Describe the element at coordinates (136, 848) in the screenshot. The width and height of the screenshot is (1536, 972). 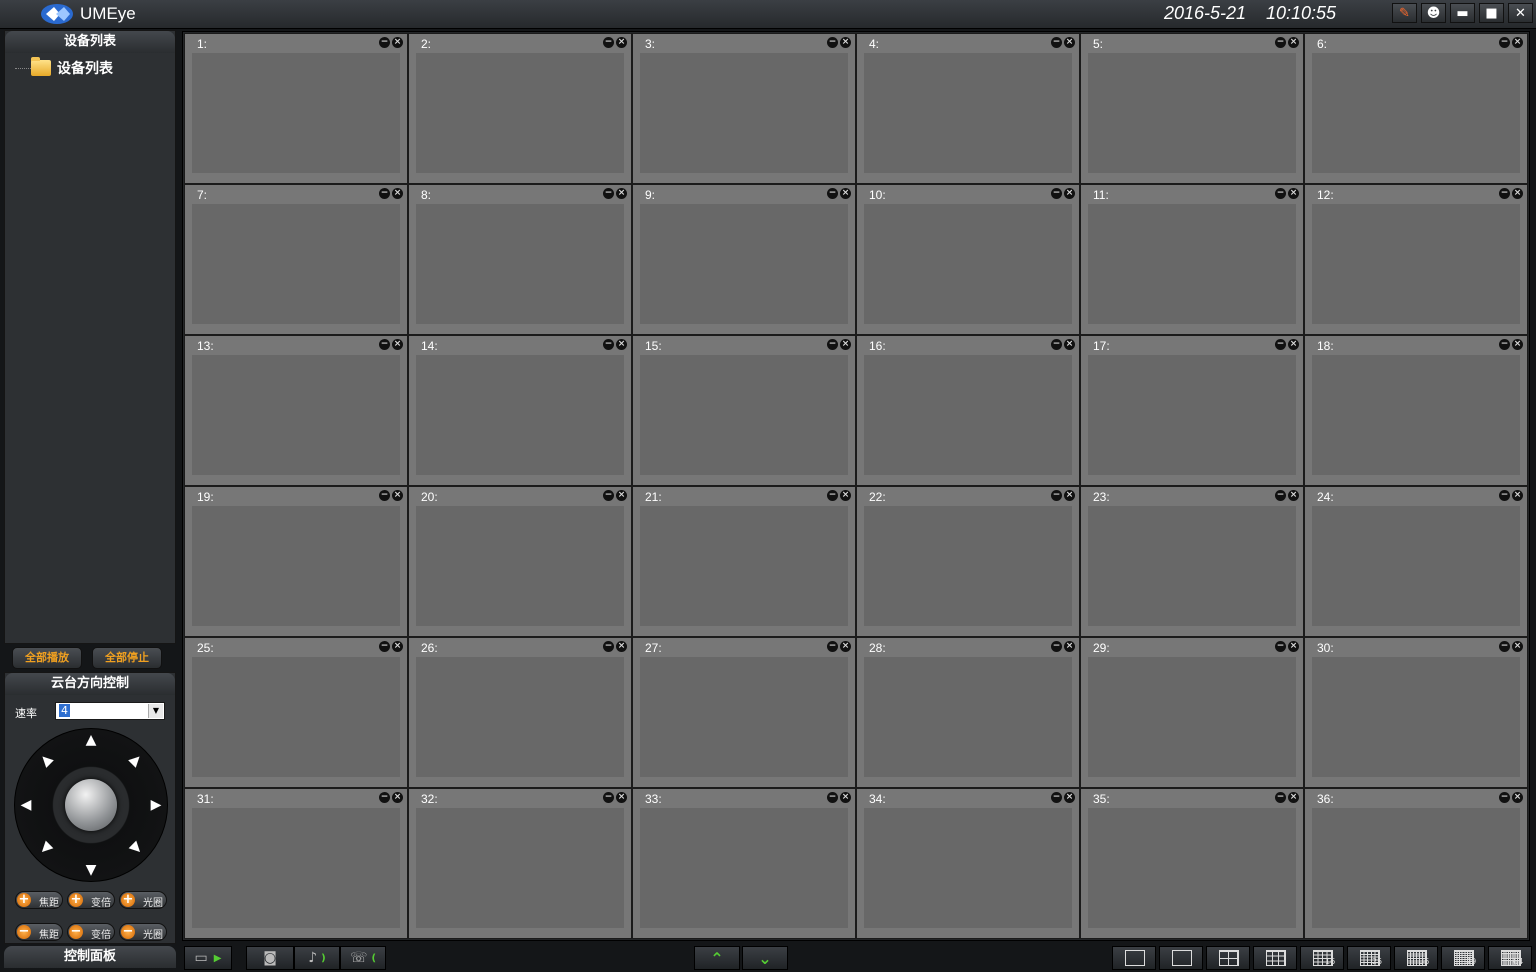
I see `arrow-down-right-icon: ▼` at that location.